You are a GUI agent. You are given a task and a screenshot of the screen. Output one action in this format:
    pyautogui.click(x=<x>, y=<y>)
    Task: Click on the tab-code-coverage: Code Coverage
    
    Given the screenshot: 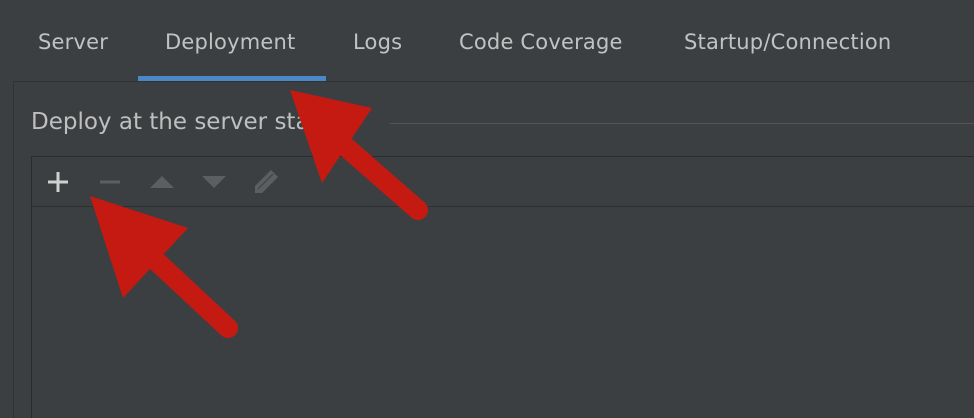 What is the action you would take?
    pyautogui.click(x=541, y=56)
    